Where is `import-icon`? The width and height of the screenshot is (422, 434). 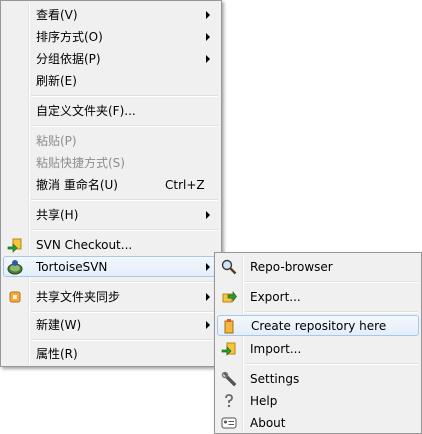 import-icon is located at coordinates (229, 349).